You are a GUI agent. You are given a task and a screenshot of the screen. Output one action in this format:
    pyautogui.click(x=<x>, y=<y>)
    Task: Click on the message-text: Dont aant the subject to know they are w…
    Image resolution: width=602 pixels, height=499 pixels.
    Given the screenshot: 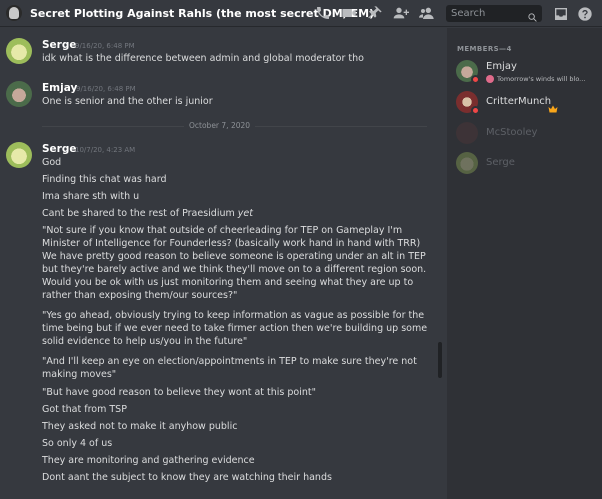 What is the action you would take?
    pyautogui.click(x=187, y=477)
    